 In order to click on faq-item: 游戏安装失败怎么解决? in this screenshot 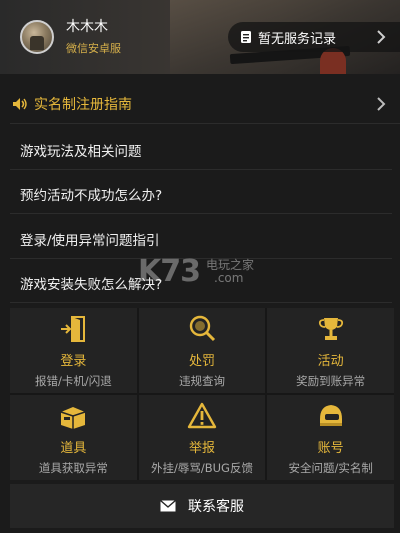, I will do `click(201, 283)`.